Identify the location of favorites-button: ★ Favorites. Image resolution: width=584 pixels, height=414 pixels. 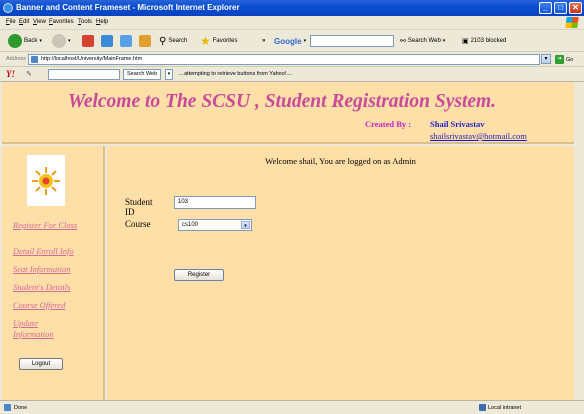
(218, 41).